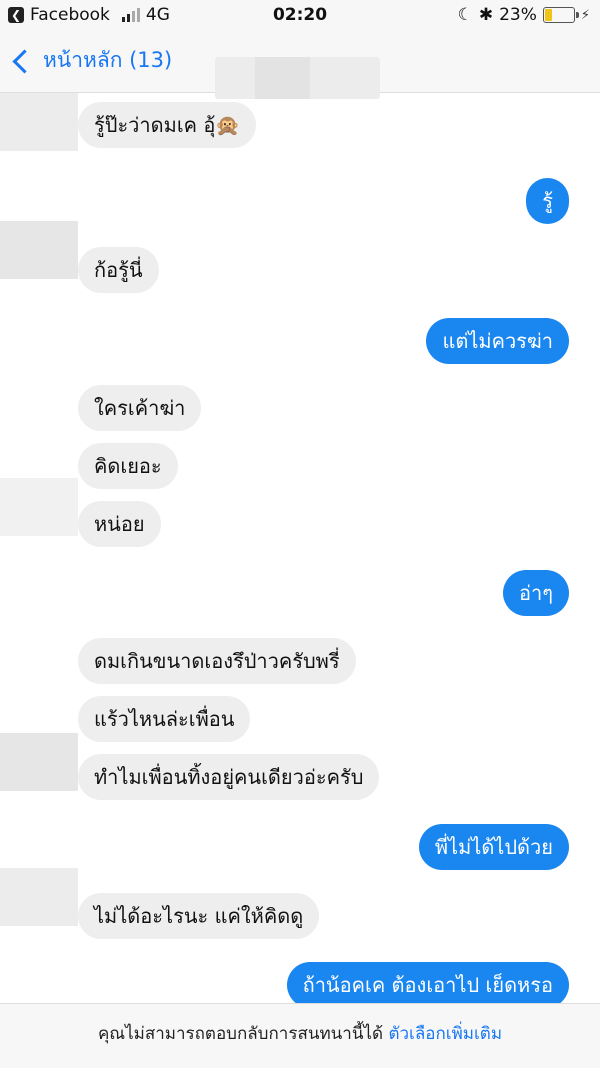  What do you see at coordinates (108, 60) in the screenshot?
I see `back-label: หน้าหลัก (13)` at bounding box center [108, 60].